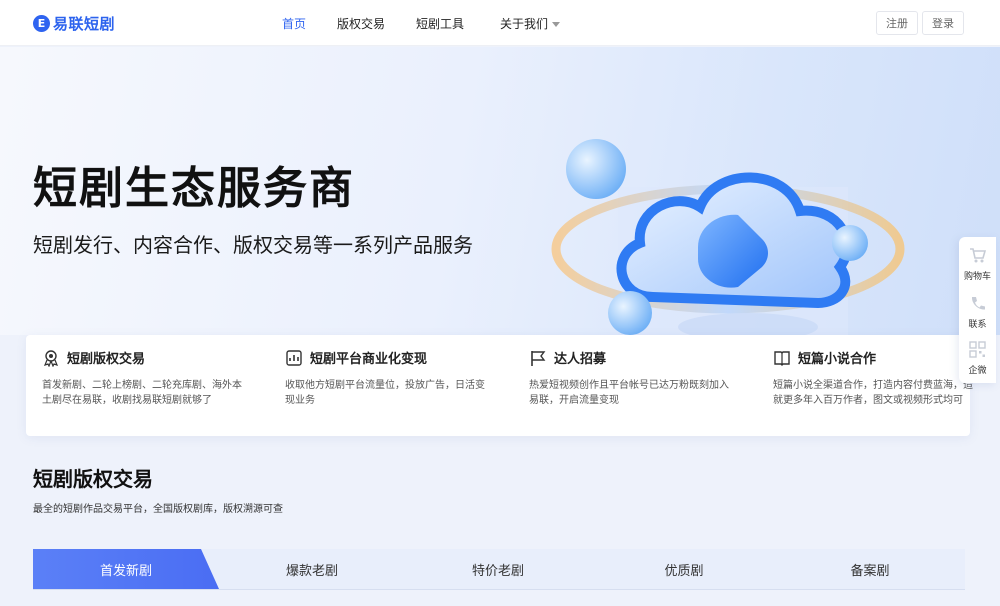 This screenshot has height=606, width=1000. Describe the element at coordinates (51, 358) in the screenshot. I see `award-icon` at that location.